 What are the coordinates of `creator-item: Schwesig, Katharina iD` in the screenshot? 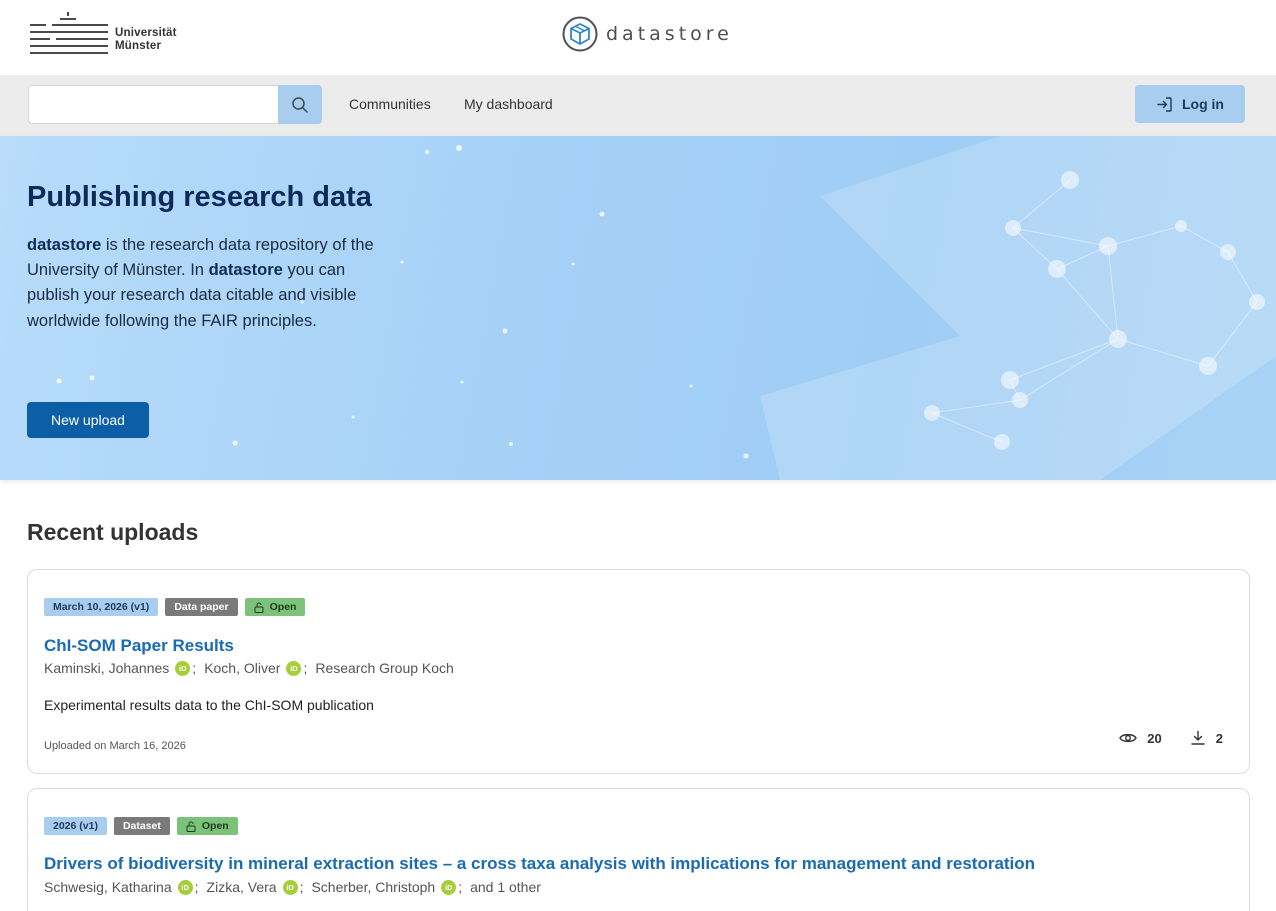 It's located at (118, 887).